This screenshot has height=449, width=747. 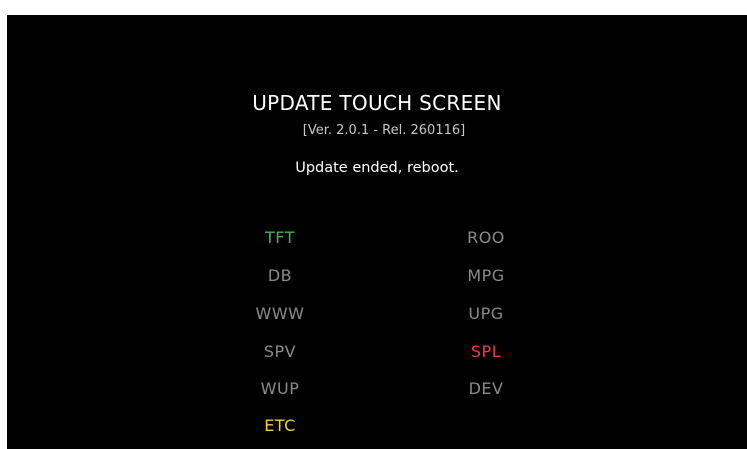 What do you see at coordinates (280, 313) in the screenshot?
I see `module-www: WWW` at bounding box center [280, 313].